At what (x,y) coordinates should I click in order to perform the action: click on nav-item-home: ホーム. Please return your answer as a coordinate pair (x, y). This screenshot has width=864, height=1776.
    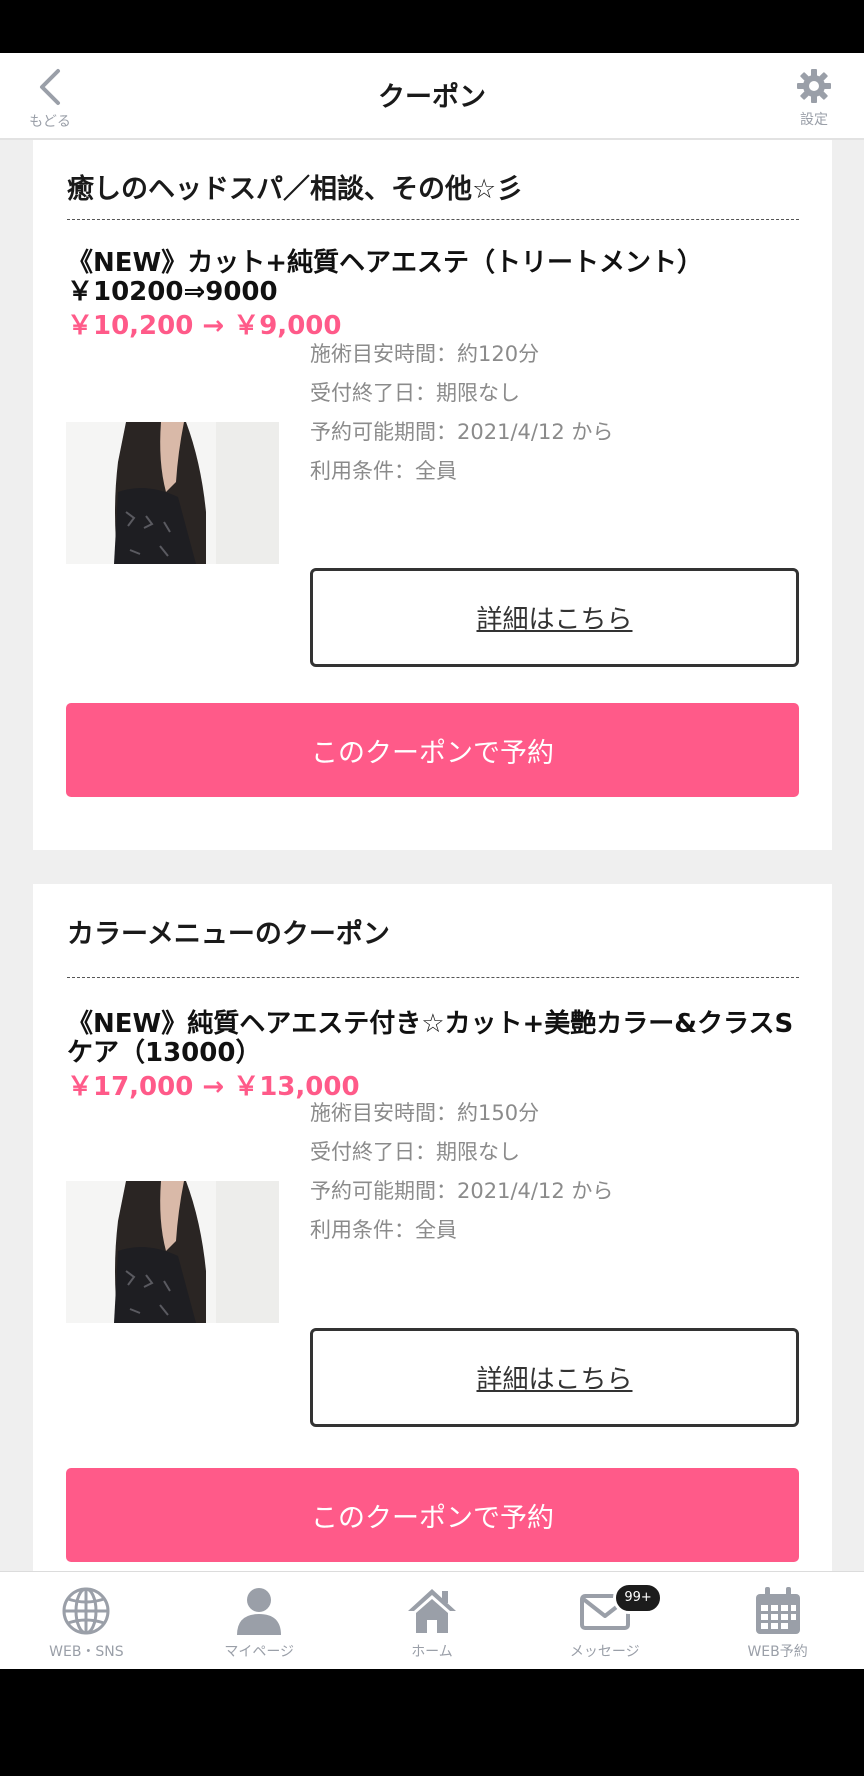
    Looking at the image, I should click on (432, 1620).